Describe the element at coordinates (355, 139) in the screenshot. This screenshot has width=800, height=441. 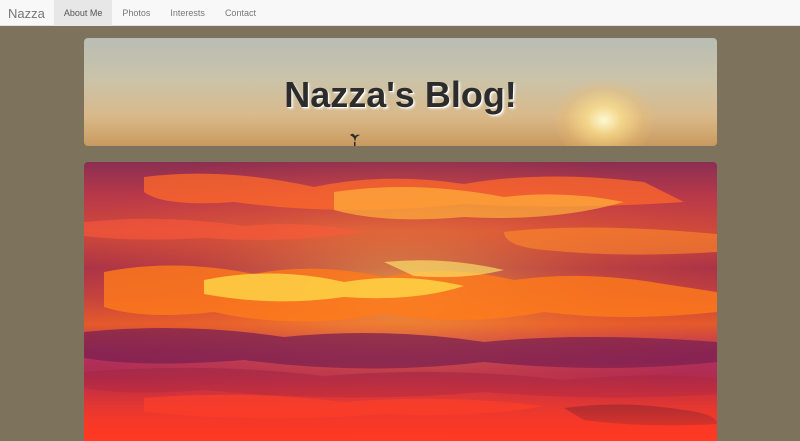
I see `seagull-silhouette-icon` at that location.